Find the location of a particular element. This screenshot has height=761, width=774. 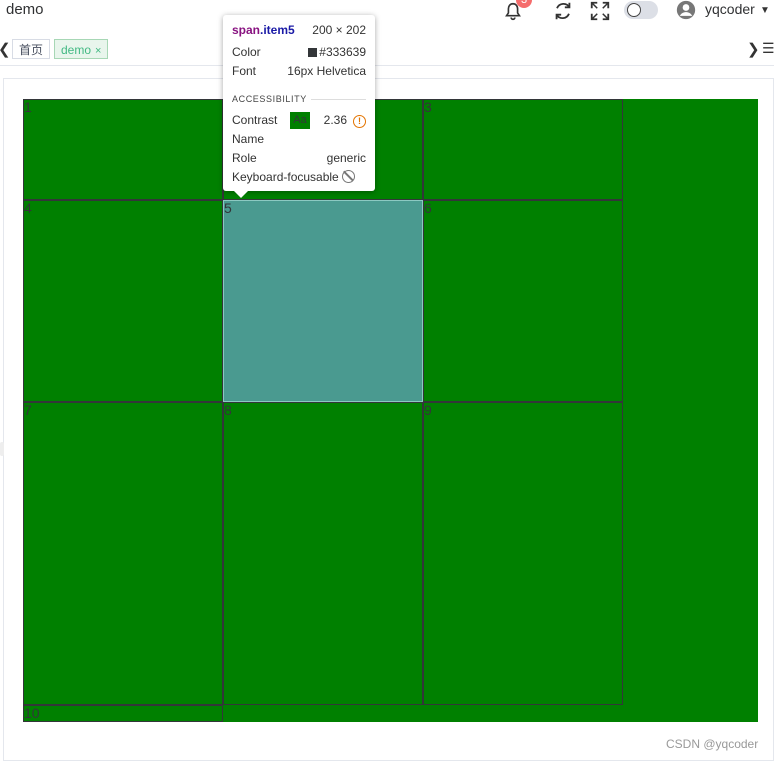

user-avatar-icon is located at coordinates (686, 10).